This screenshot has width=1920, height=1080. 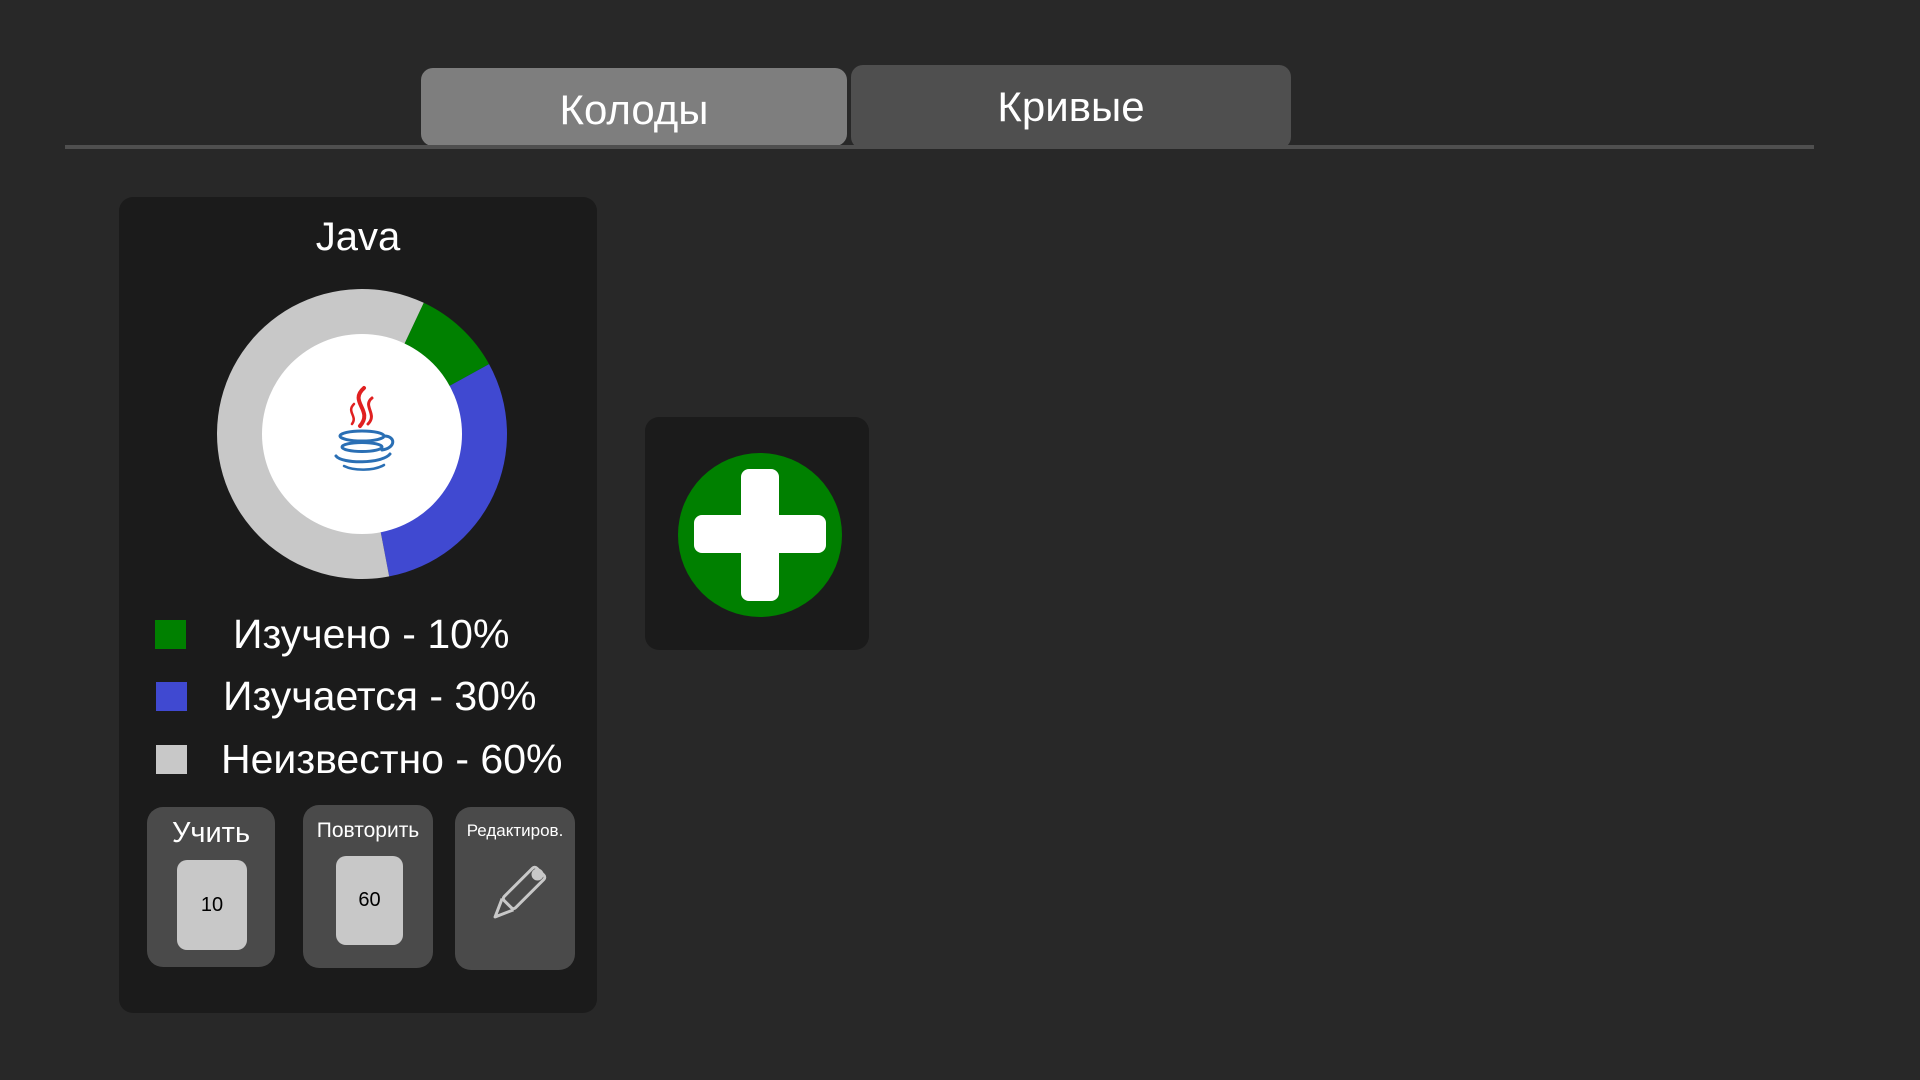 I want to click on learn-button: Учить 10, so click(x=211, y=887).